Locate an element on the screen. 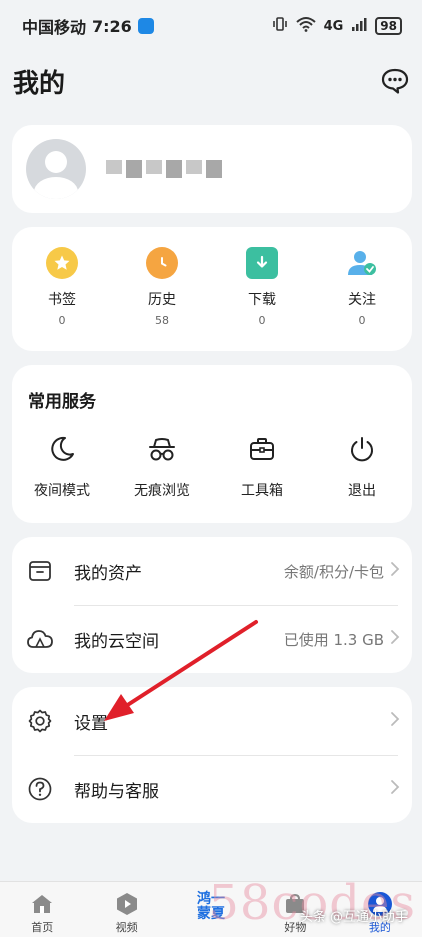 The image size is (422, 937). avatar-body is located at coordinates (56, 188).